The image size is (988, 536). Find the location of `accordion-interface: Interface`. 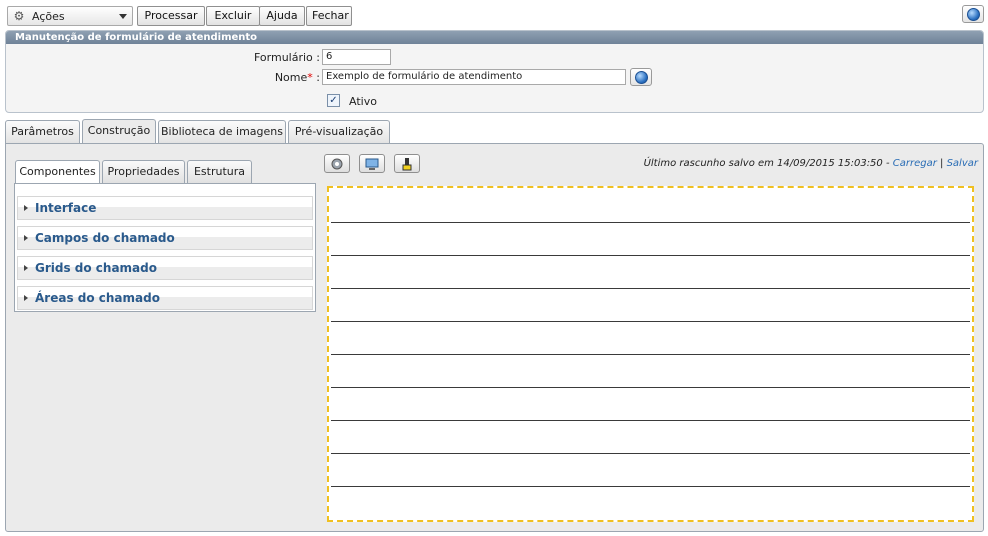

accordion-interface: Interface is located at coordinates (165, 208).